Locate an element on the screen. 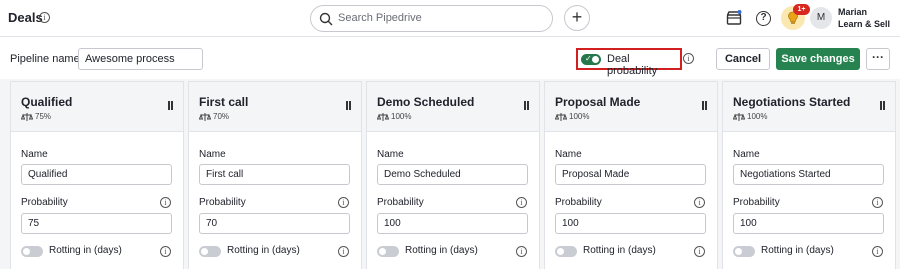 The height and width of the screenshot is (269, 900). avatar: M is located at coordinates (821, 18).